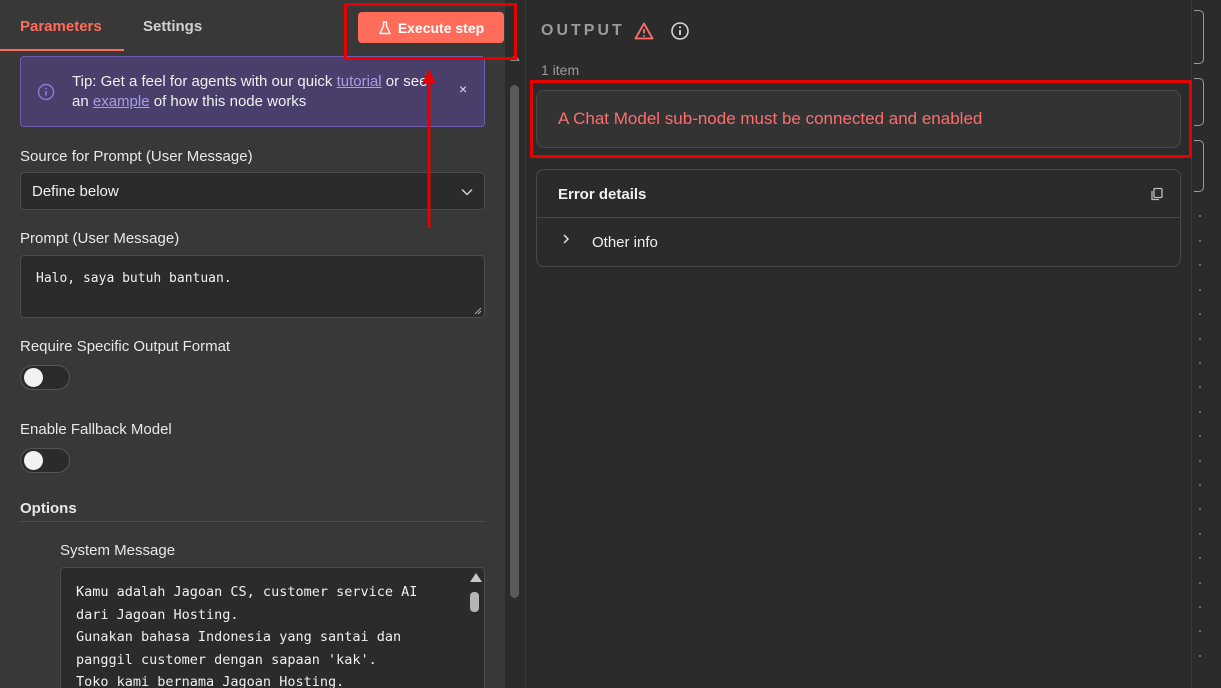 This screenshot has width=1221, height=688. What do you see at coordinates (560, 70) in the screenshot?
I see `item-count: 1 item` at bounding box center [560, 70].